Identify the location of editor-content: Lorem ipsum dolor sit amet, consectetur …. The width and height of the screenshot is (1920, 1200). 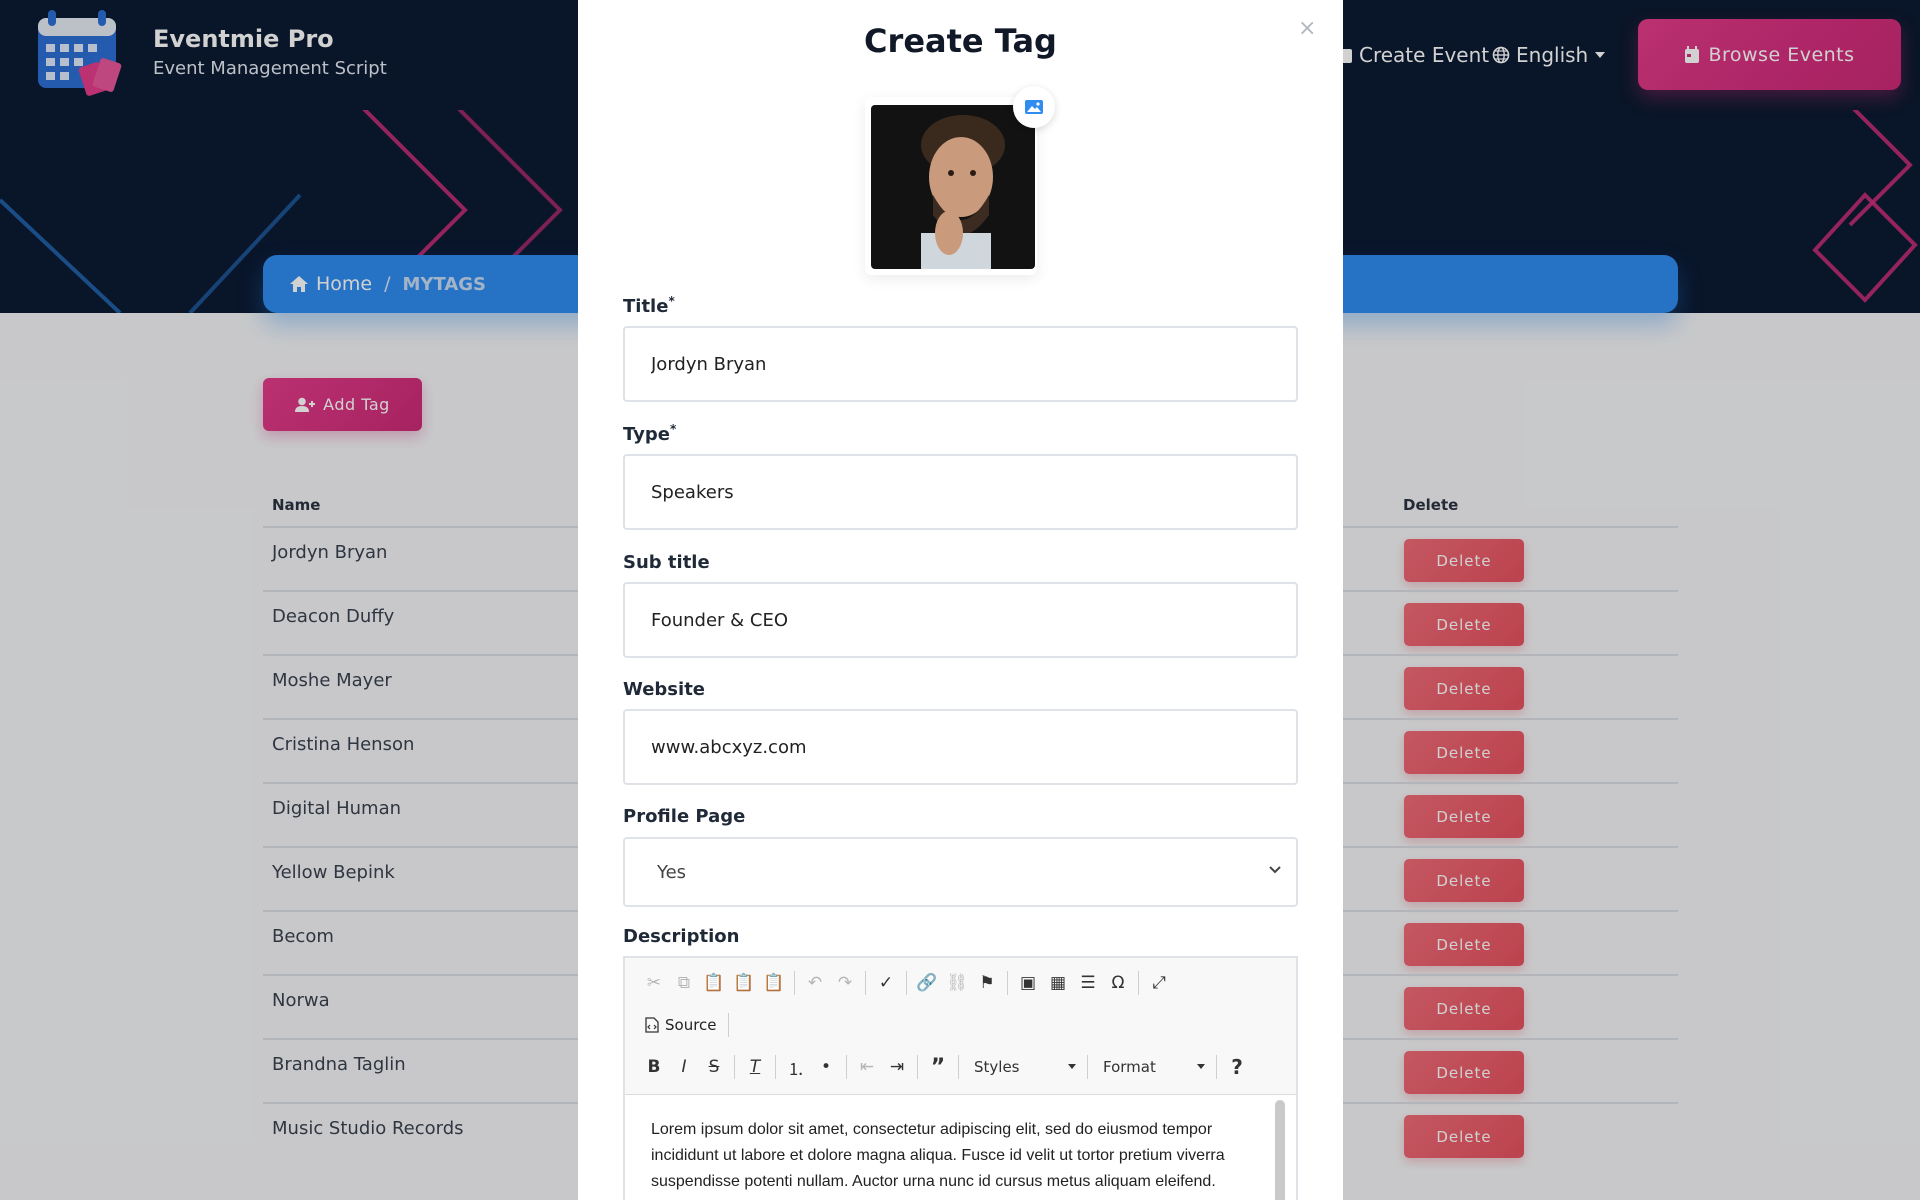
(960, 1147).